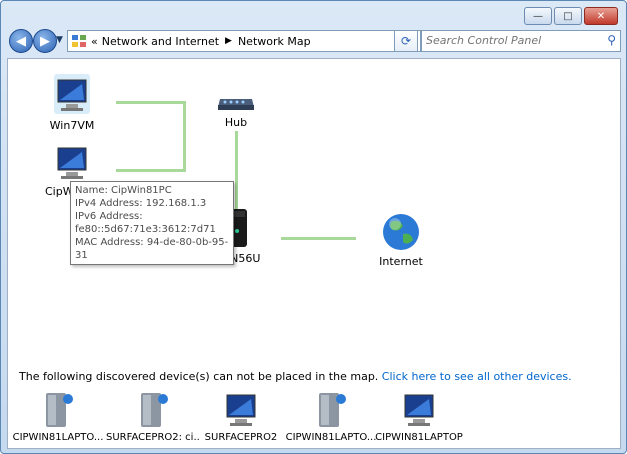 This screenshot has width=627, height=454. What do you see at coordinates (94, 41) in the screenshot?
I see `breadcrumb-overflow-icon: «` at bounding box center [94, 41].